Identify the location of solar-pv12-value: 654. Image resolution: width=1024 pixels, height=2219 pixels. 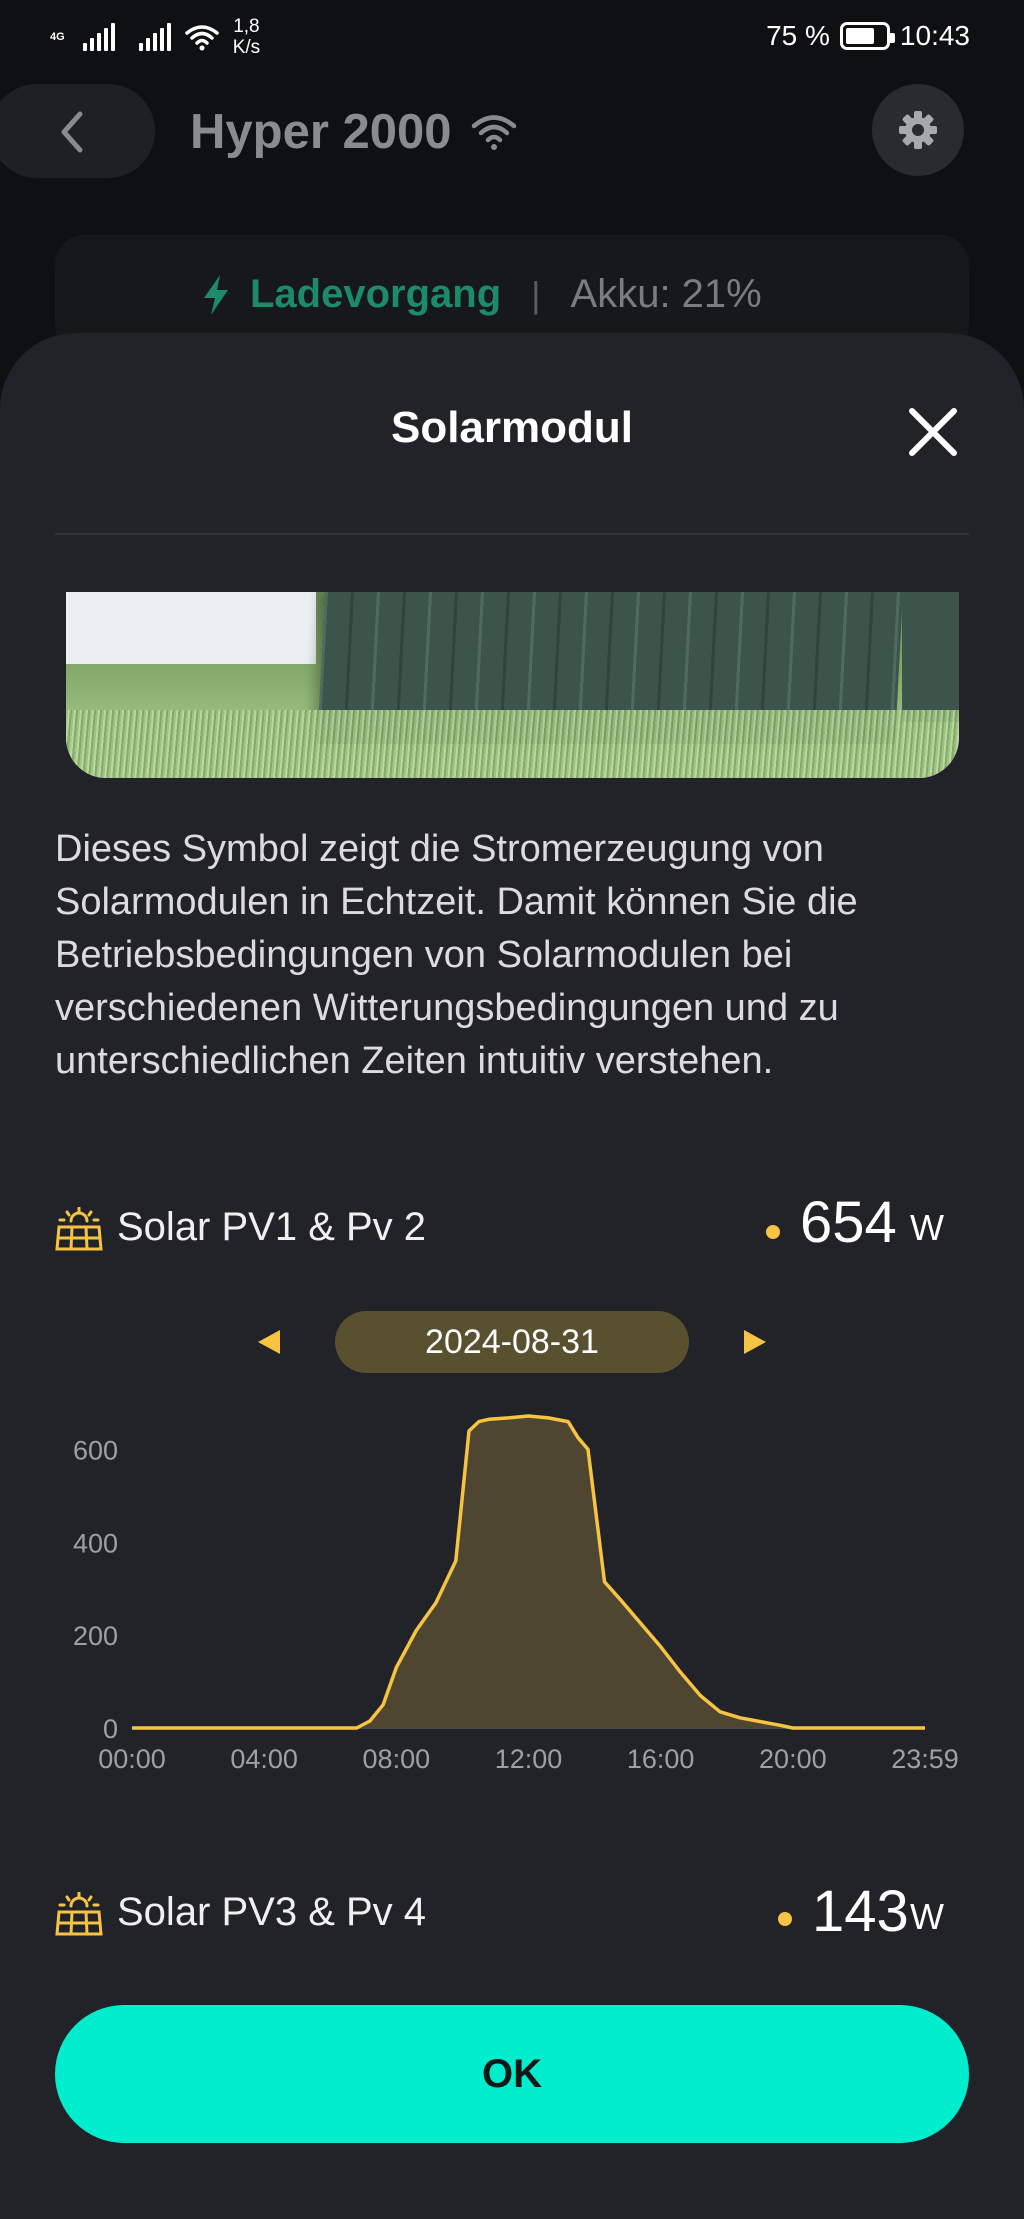
(848, 1222).